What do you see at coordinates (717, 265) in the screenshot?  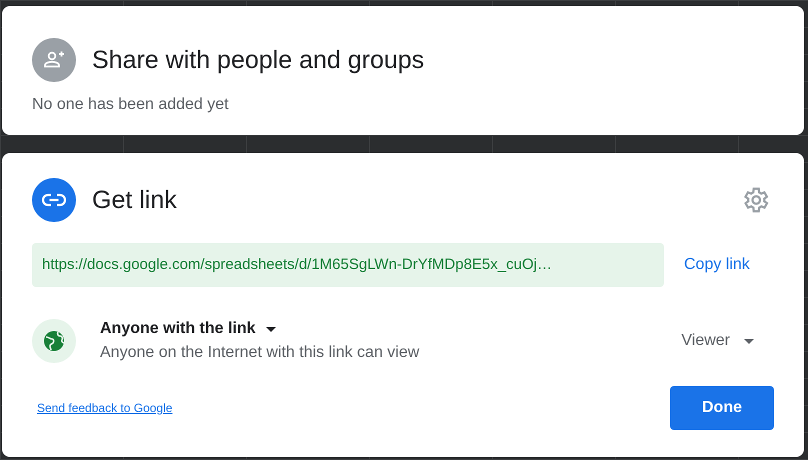 I see `copy-link-button: Copy link` at bounding box center [717, 265].